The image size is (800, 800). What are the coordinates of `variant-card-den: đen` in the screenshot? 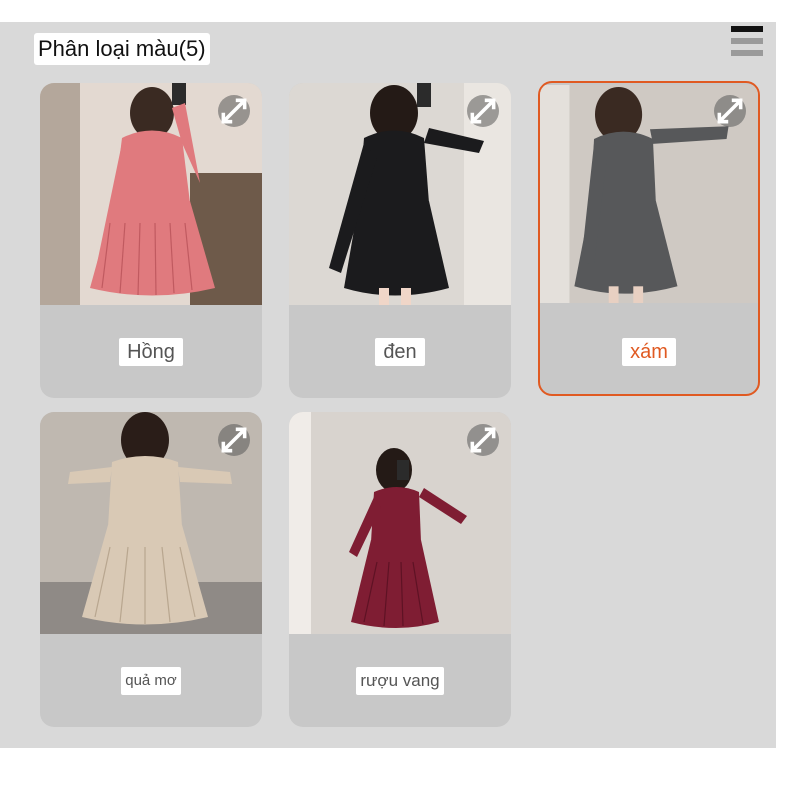 It's located at (400, 240).